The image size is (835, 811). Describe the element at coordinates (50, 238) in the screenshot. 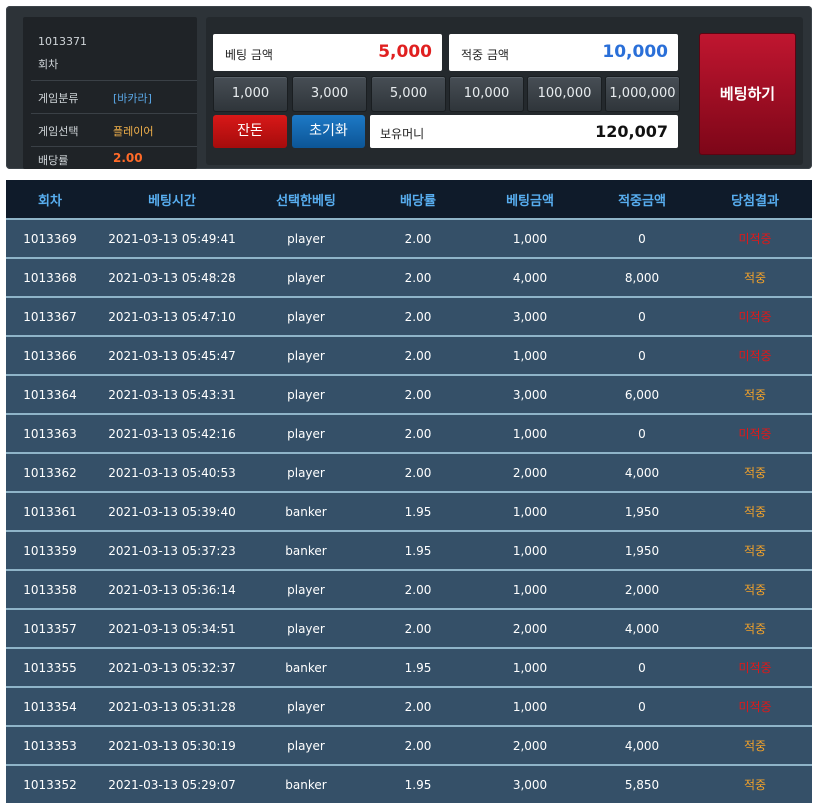

I see `cell-round: 1013369` at that location.